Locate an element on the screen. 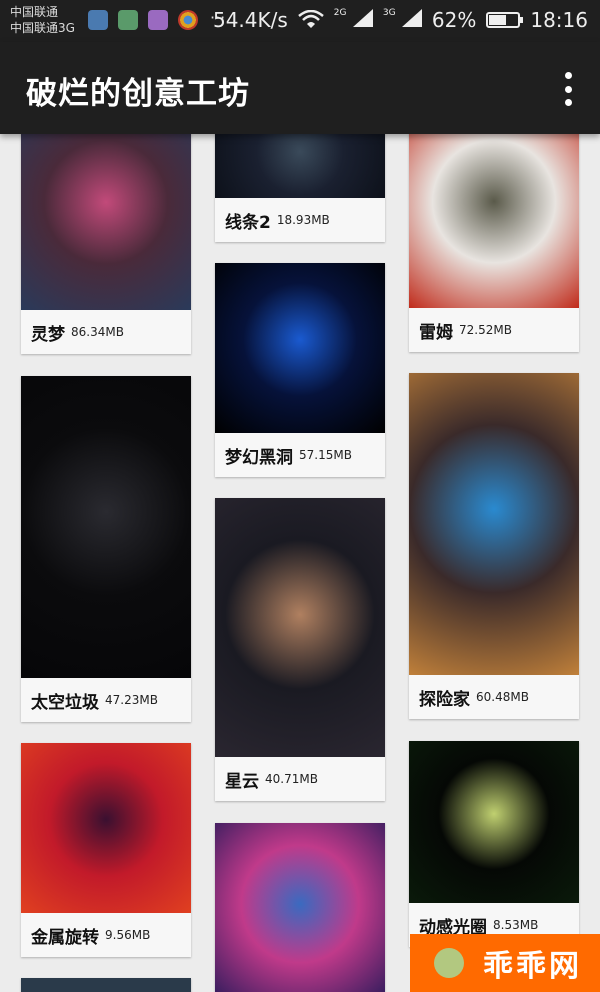  wallpaper-size: 72.52MB is located at coordinates (485, 330).